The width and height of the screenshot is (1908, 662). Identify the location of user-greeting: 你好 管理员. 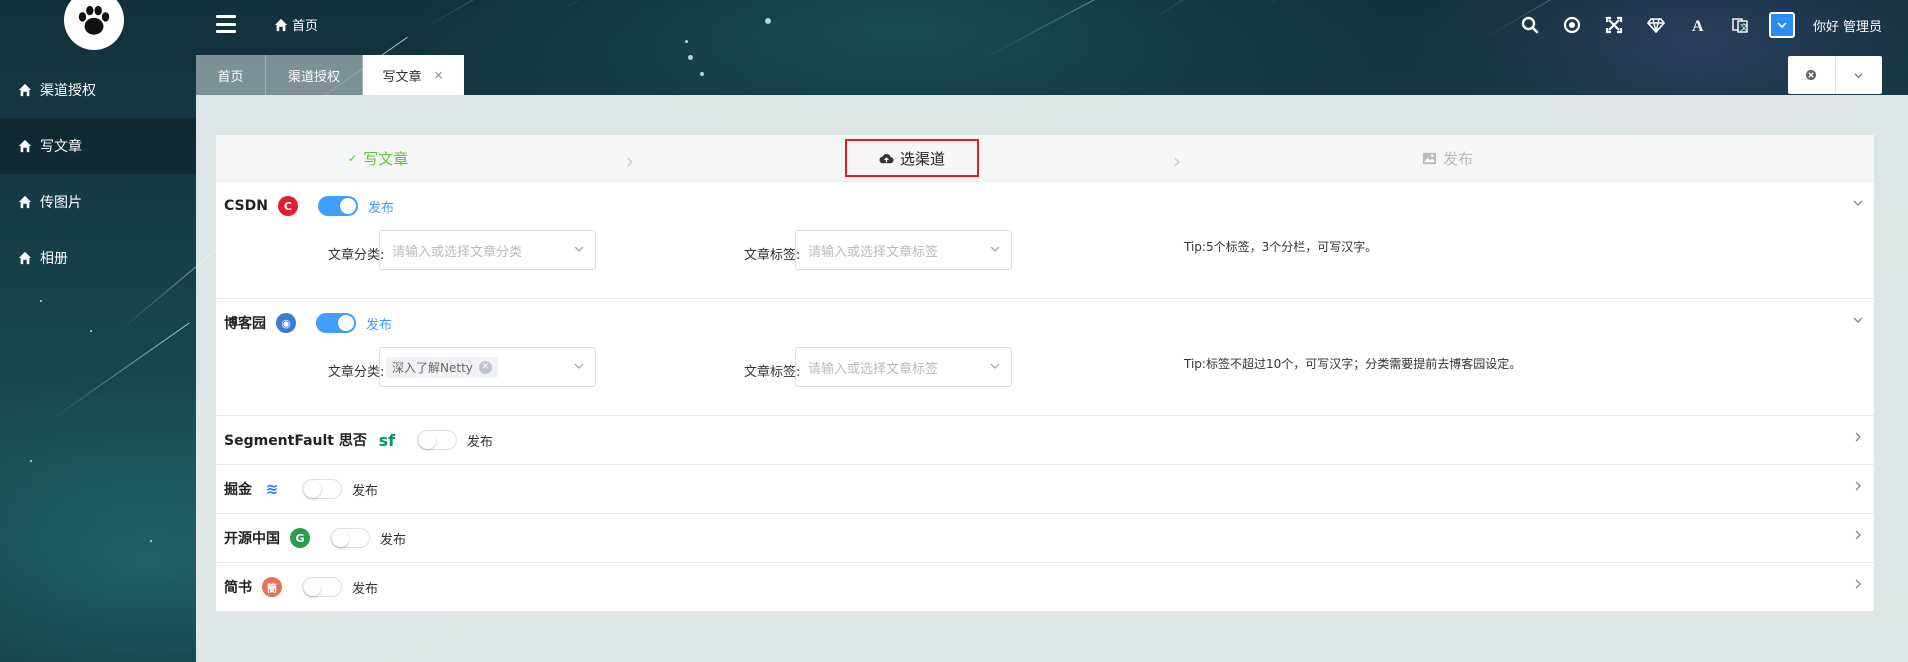
(1855, 25).